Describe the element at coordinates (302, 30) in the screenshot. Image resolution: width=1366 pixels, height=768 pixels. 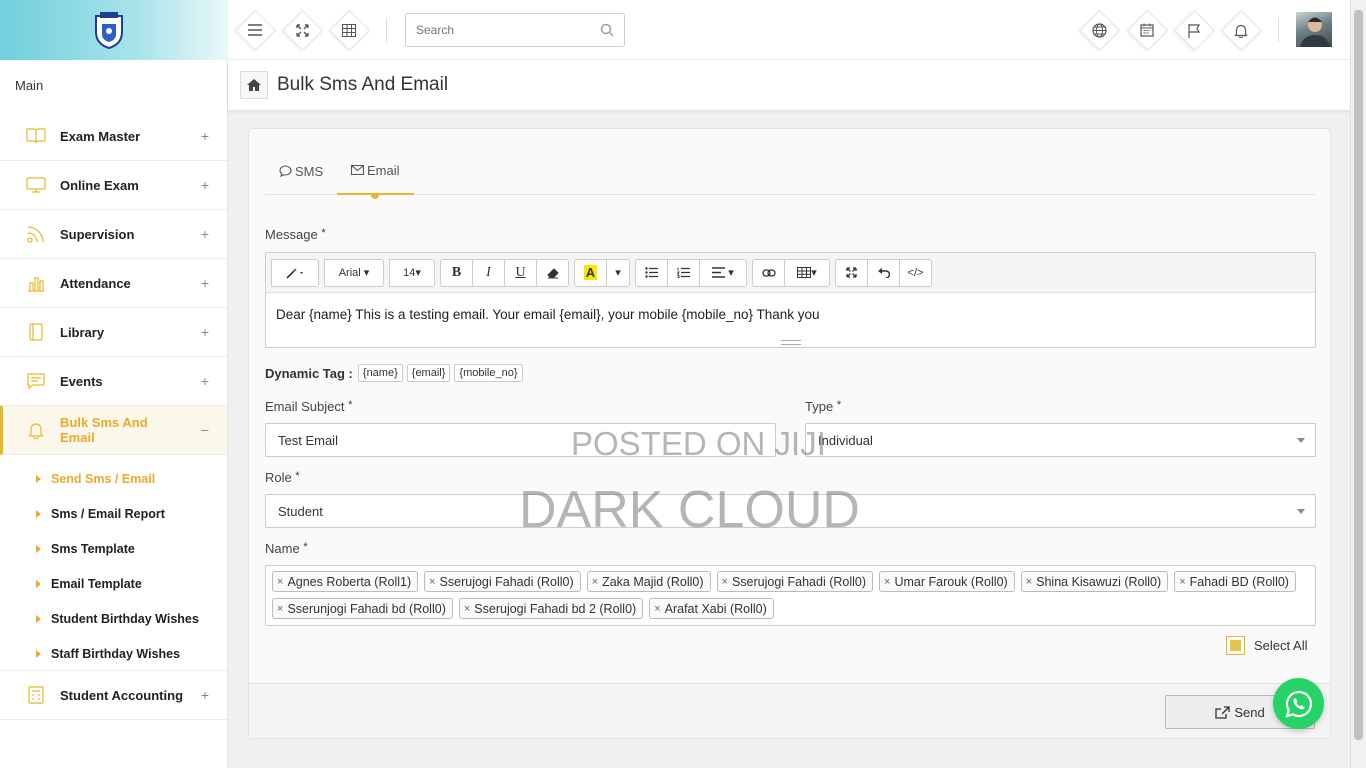
I see `fullscreen-button` at that location.